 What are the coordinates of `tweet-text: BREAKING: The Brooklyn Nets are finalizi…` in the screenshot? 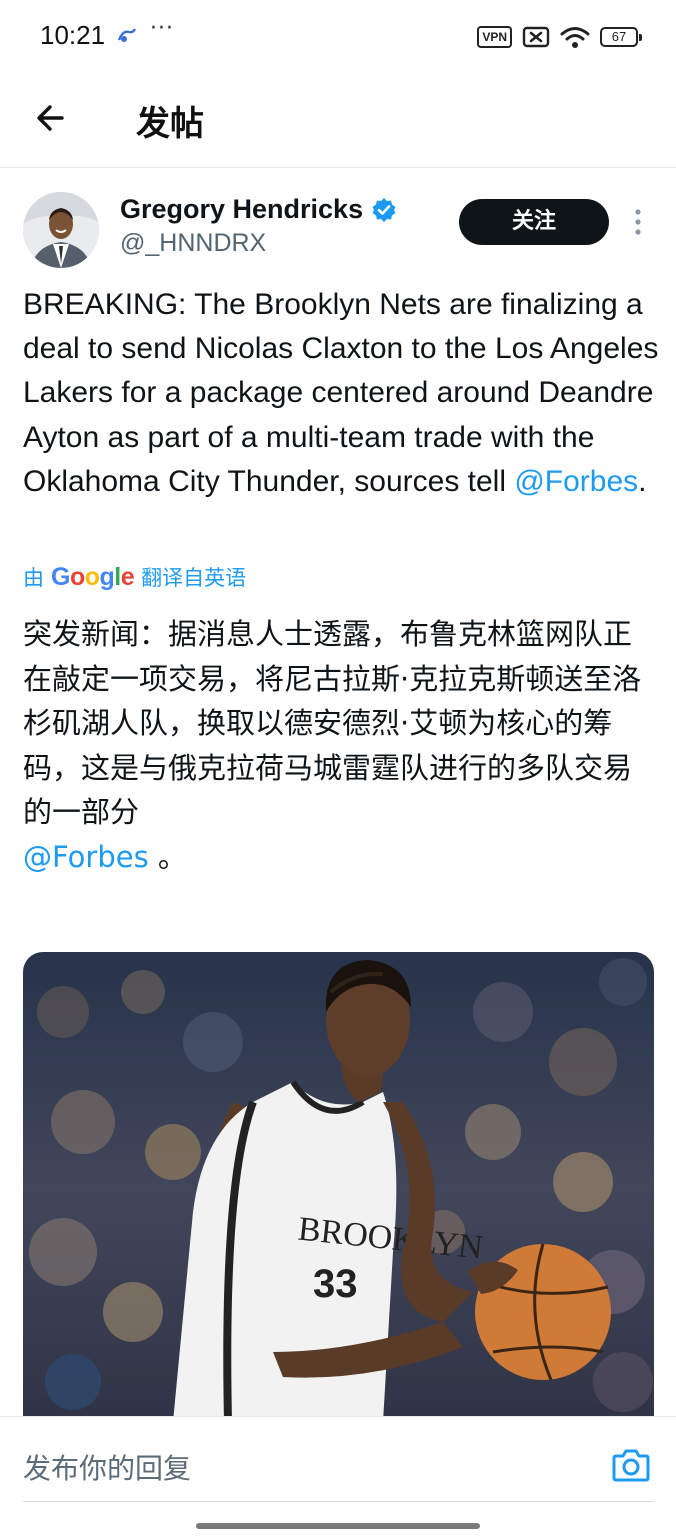 It's located at (343, 393).